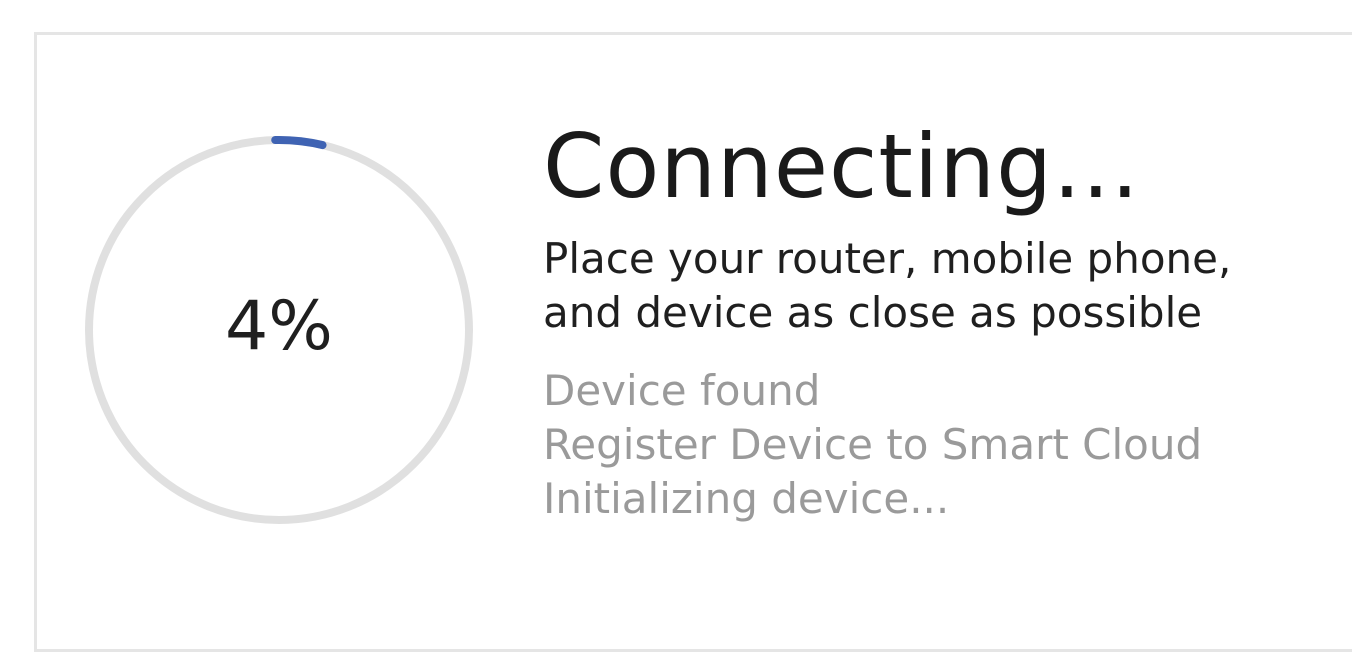  Describe the element at coordinates (887, 258) in the screenshot. I see `instruction-line-1: Place your router, mobile phone,` at that location.